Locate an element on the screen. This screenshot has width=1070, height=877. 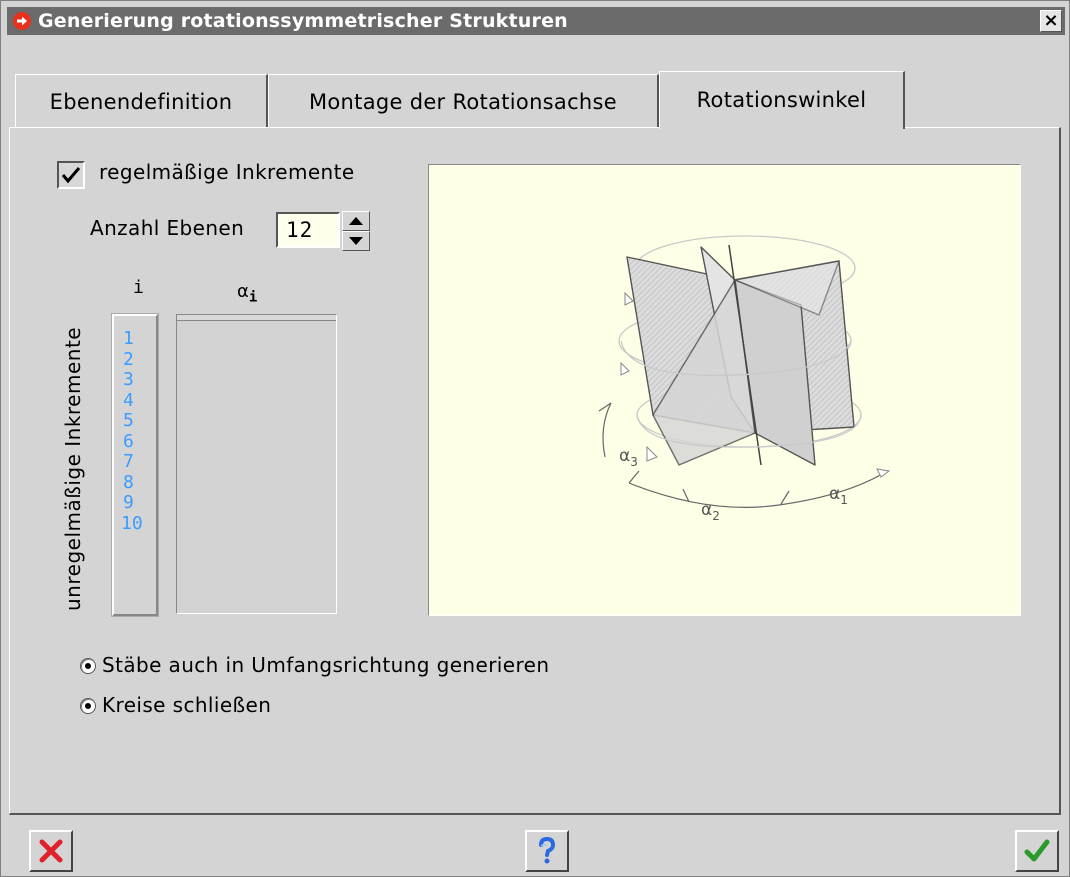
tab-label: Ebenendefinition is located at coordinates (141, 101).